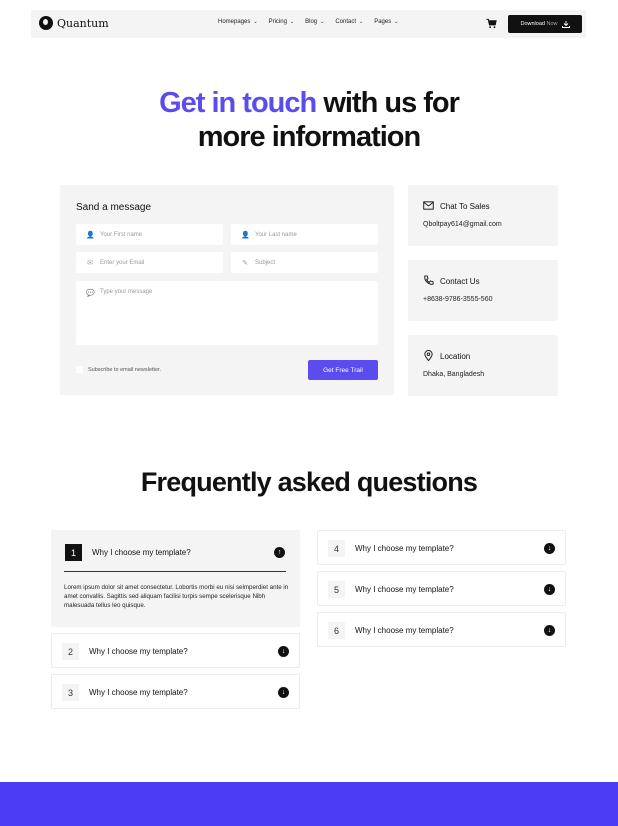 The height and width of the screenshot is (826, 618). I want to click on logo: Quantum, so click(74, 23).